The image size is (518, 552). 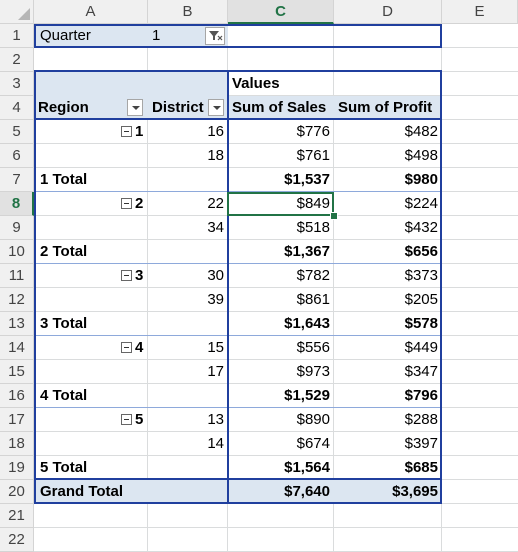 I want to click on fill-handle, so click(x=334, y=216).